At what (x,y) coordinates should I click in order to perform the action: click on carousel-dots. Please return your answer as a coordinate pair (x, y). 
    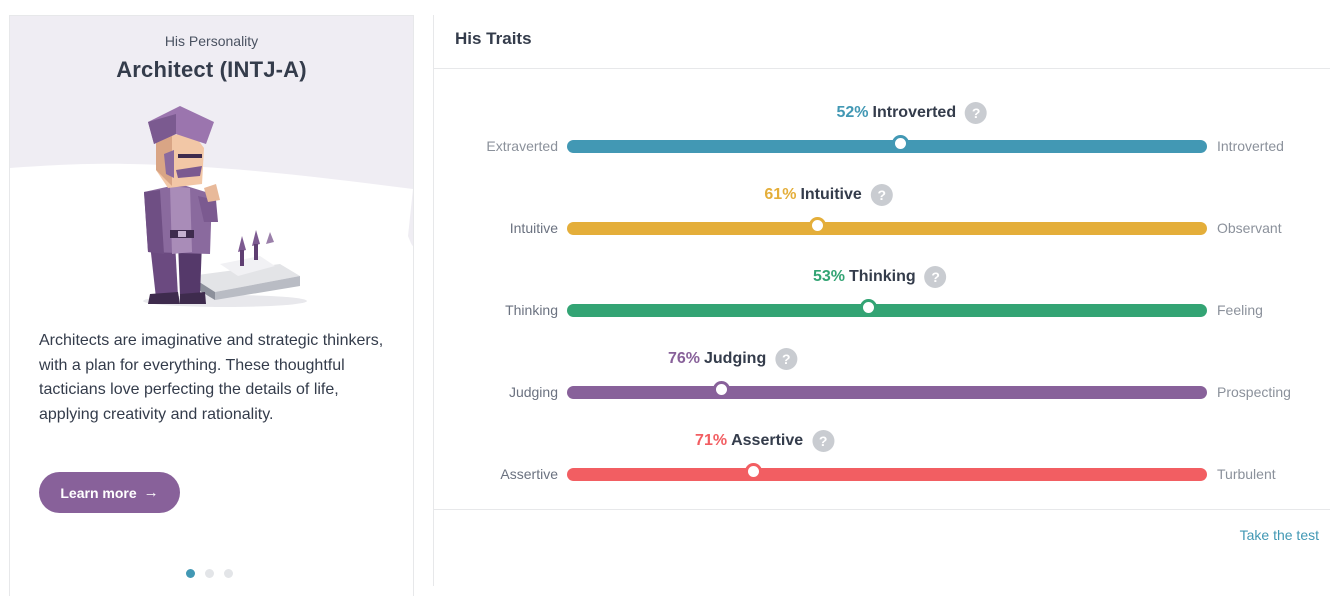
    Looking at the image, I should click on (209, 573).